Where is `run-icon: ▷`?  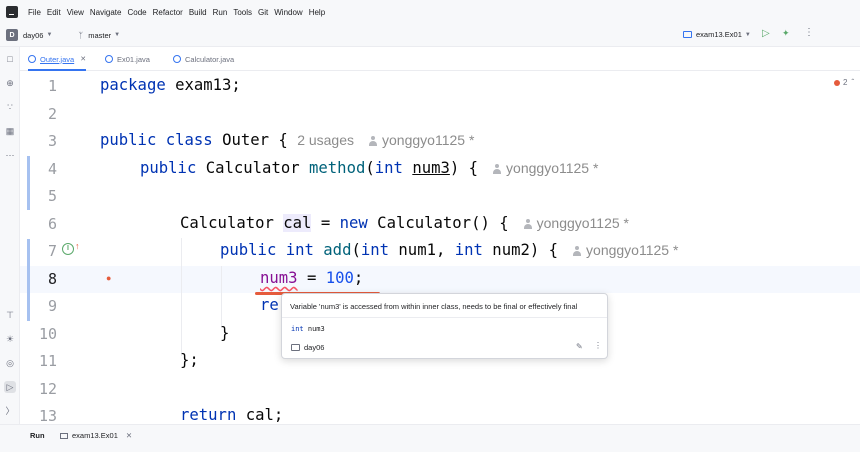 run-icon: ▷ is located at coordinates (766, 33).